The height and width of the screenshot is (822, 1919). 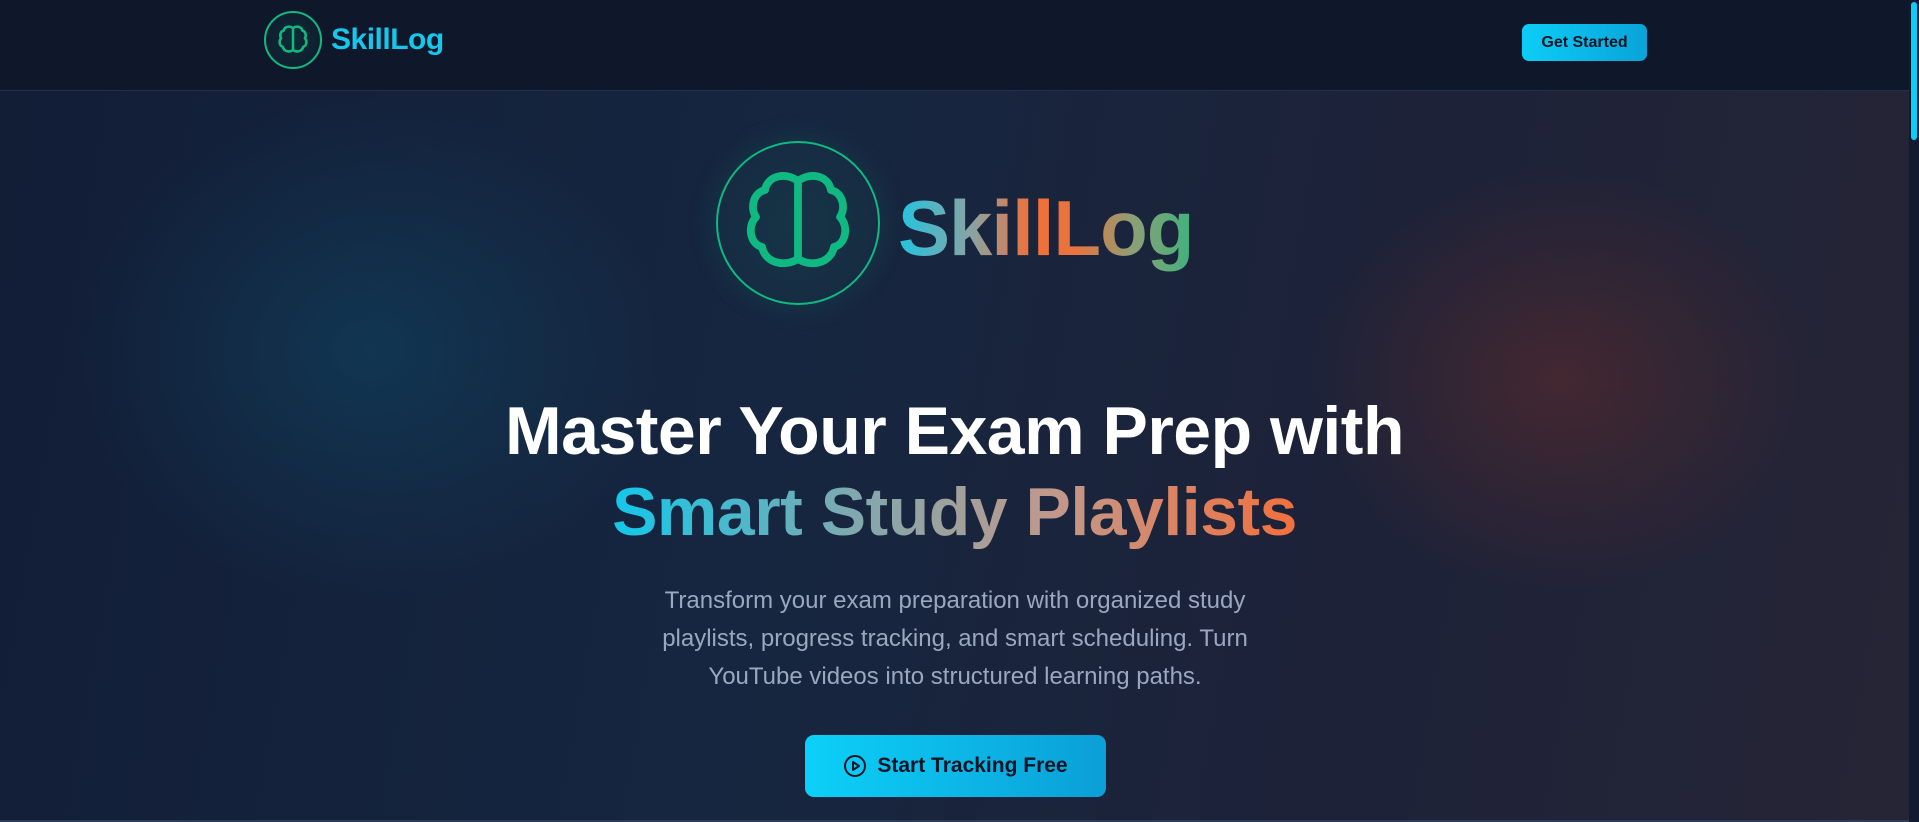 I want to click on hero-headline-highlight: Smart Study Playlists, so click(x=954, y=512).